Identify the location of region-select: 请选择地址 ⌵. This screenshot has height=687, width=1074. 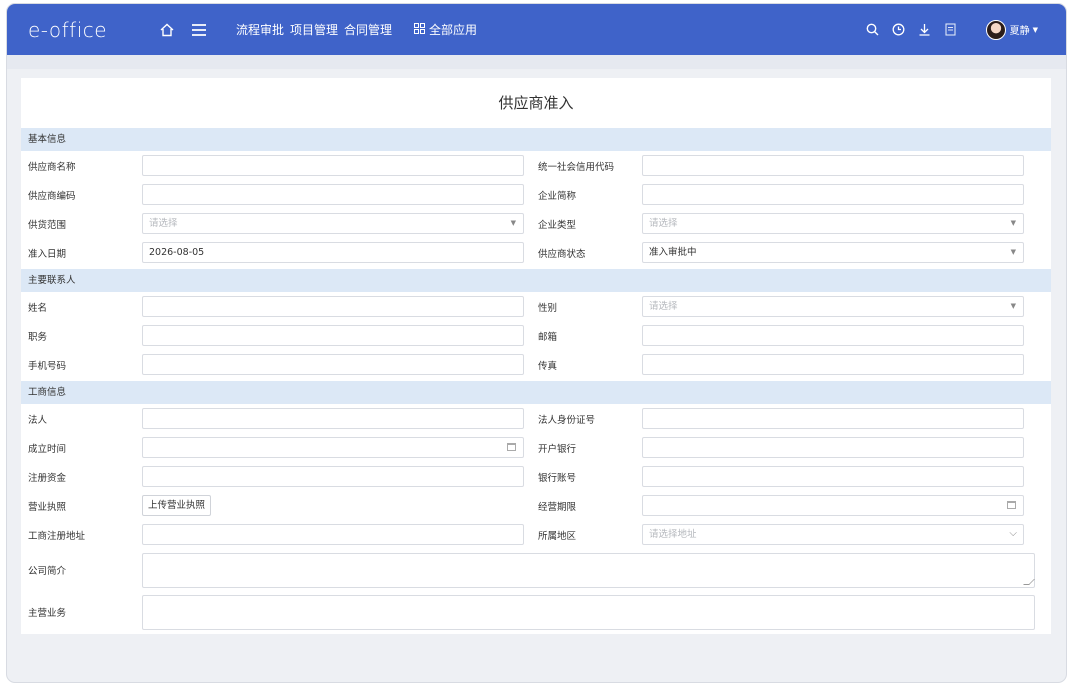
(833, 534).